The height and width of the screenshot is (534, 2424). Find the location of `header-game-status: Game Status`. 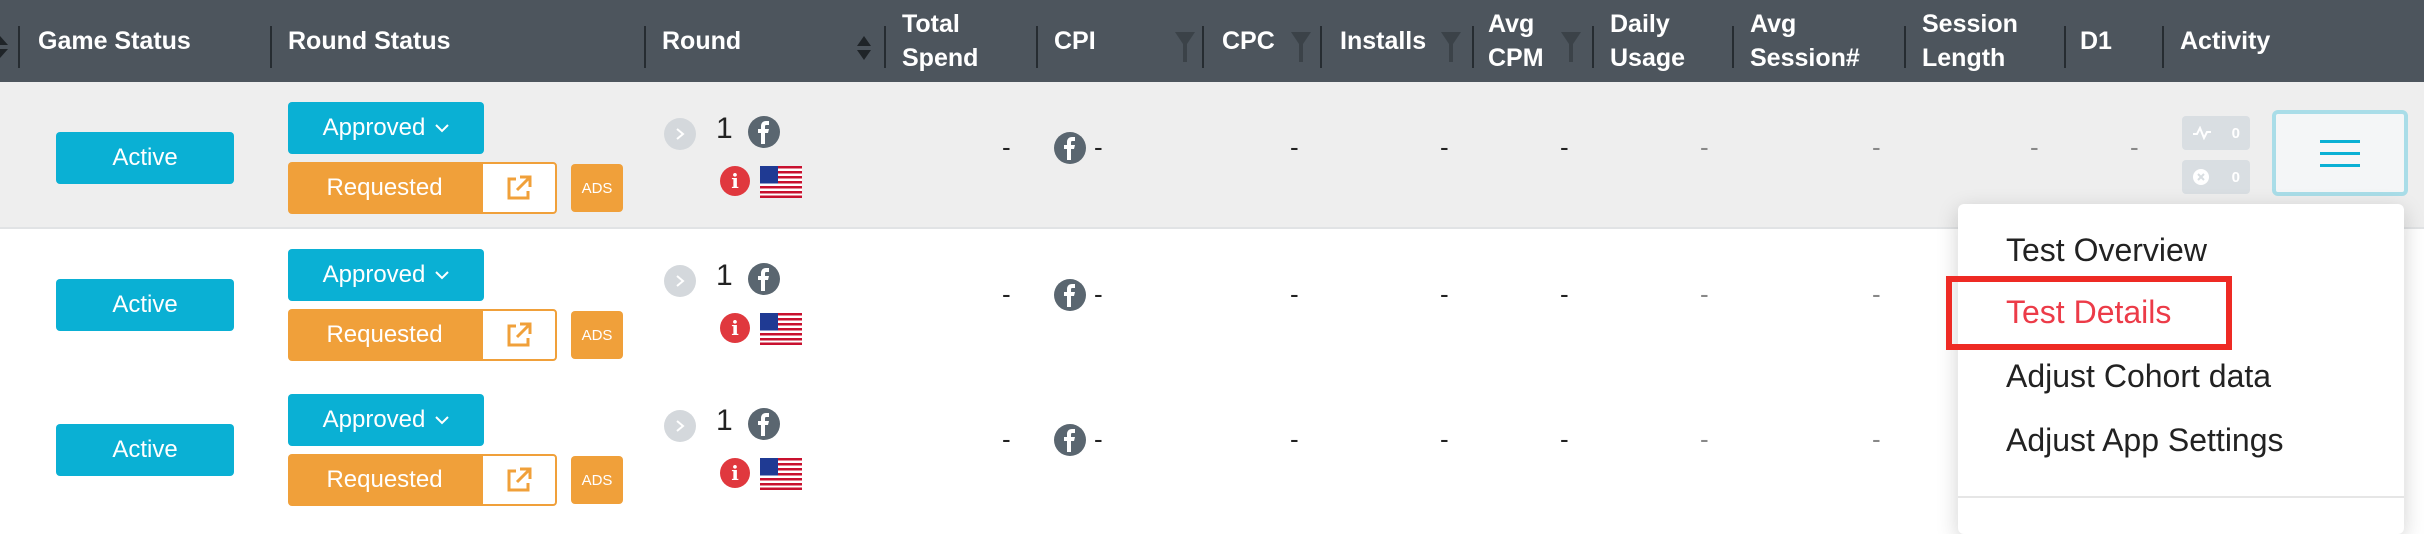

header-game-status: Game Status is located at coordinates (114, 41).